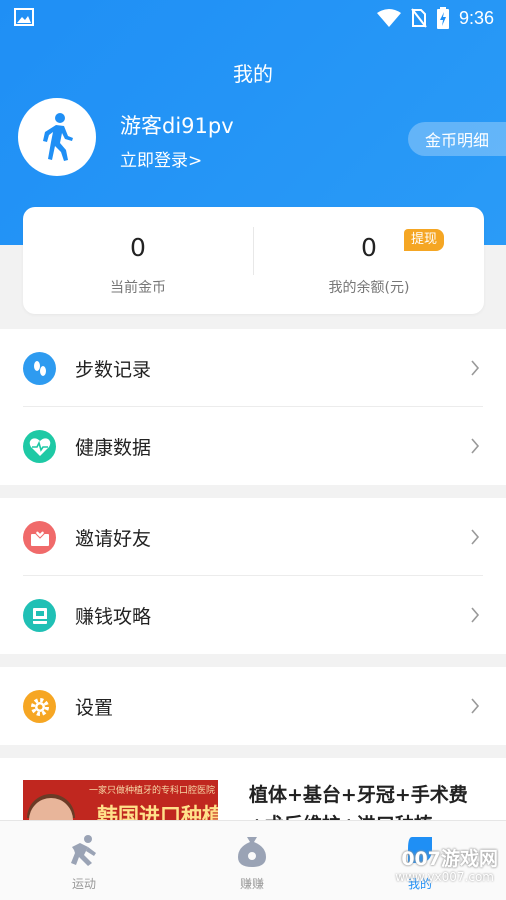  Describe the element at coordinates (24, 17) in the screenshot. I see `image-icon` at that location.